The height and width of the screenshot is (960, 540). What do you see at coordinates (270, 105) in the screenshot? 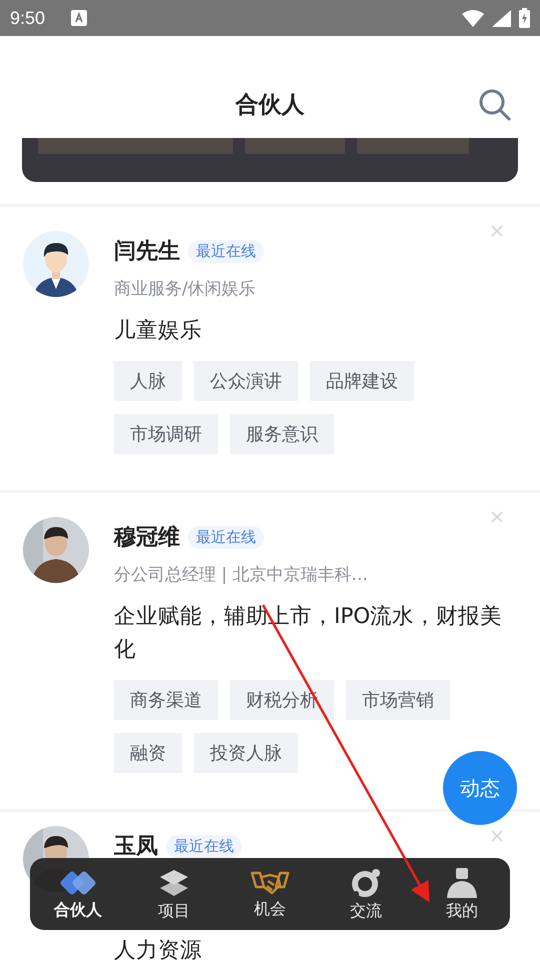
I see `page-title: 合伙人` at bounding box center [270, 105].